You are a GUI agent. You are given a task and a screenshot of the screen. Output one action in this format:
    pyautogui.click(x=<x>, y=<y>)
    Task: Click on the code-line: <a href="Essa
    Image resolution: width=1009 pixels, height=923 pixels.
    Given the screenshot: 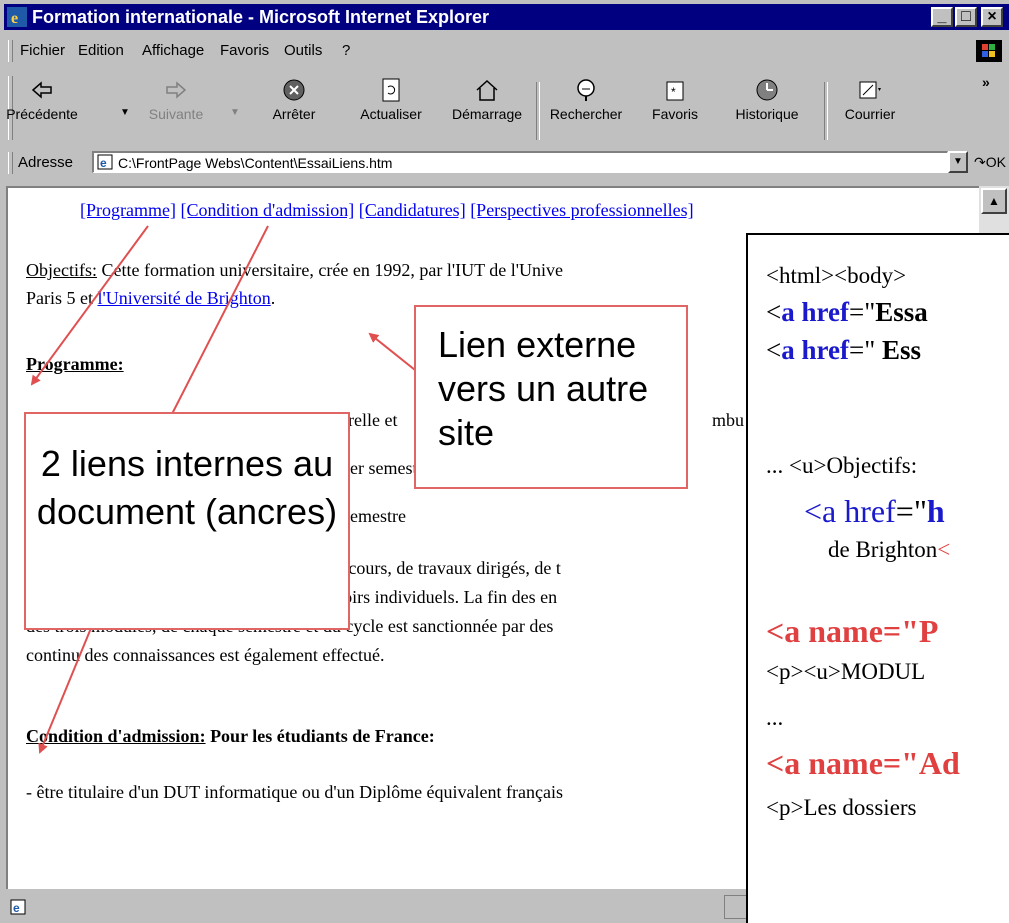 What is the action you would take?
    pyautogui.click(x=847, y=312)
    